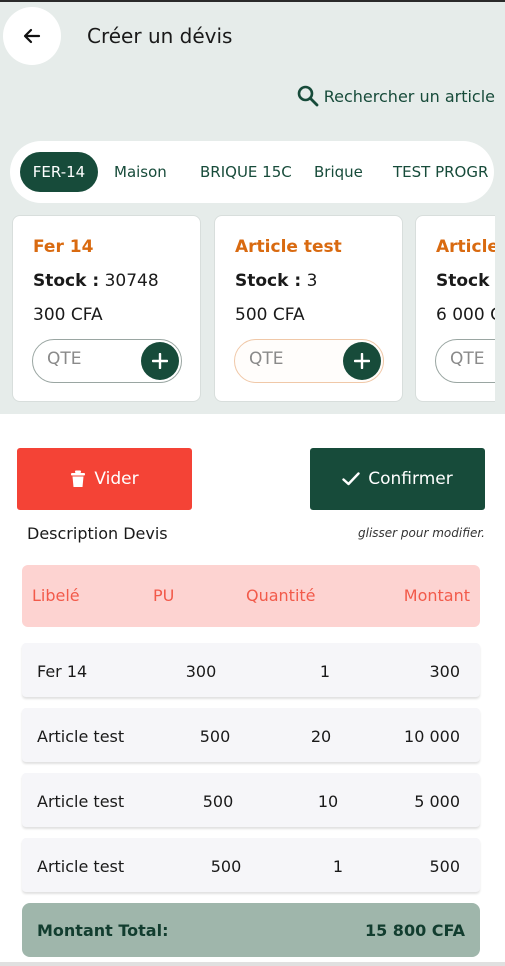 The image size is (505, 966). What do you see at coordinates (328, 801) in the screenshot?
I see `row-quantity: 10` at bounding box center [328, 801].